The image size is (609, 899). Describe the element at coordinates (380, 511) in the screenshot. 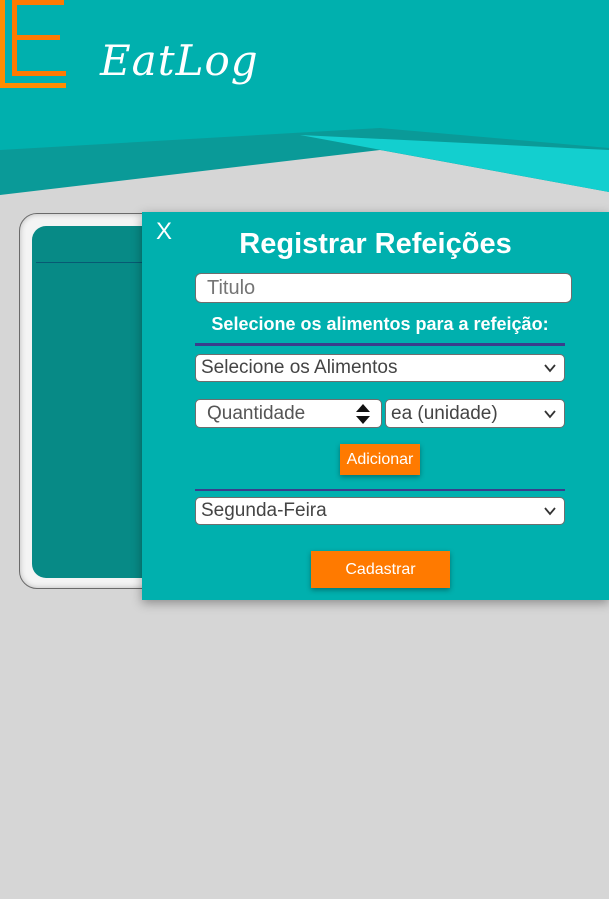

I see `weekday-select: Segunda-Feira` at that location.